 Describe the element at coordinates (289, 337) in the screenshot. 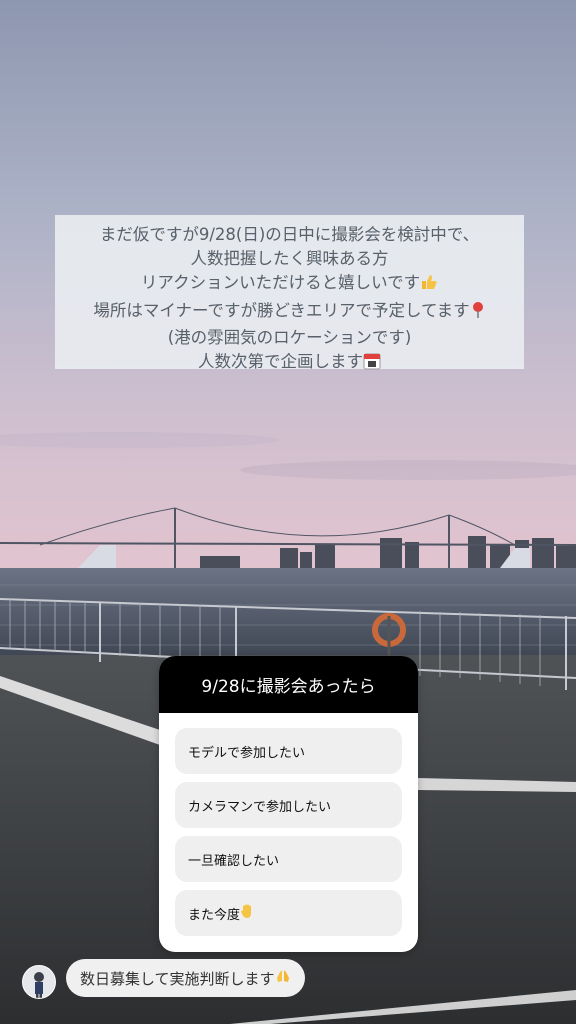

I see `caption-line-5: (港の雰囲気のロケーションです)` at that location.